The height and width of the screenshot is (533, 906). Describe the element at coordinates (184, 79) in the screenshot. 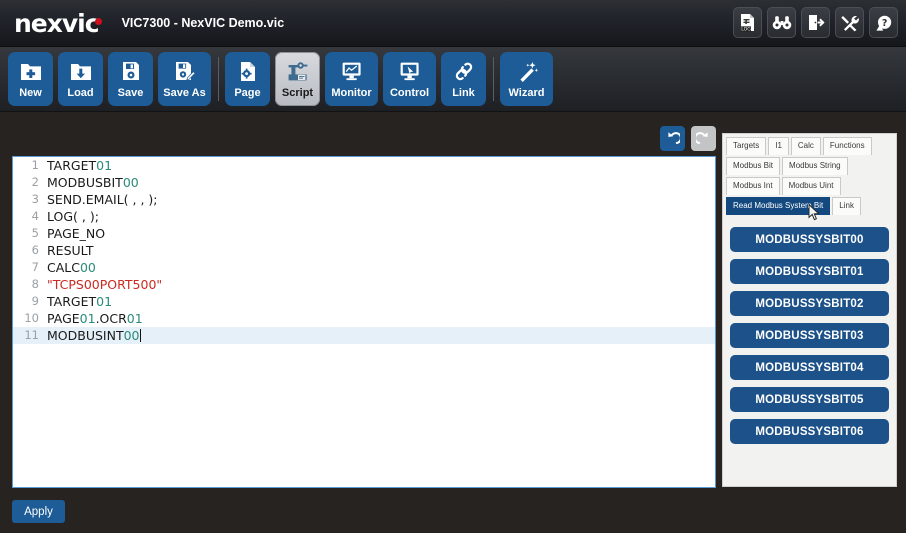

I see `toolbar-button-save-as: Save As` at that location.